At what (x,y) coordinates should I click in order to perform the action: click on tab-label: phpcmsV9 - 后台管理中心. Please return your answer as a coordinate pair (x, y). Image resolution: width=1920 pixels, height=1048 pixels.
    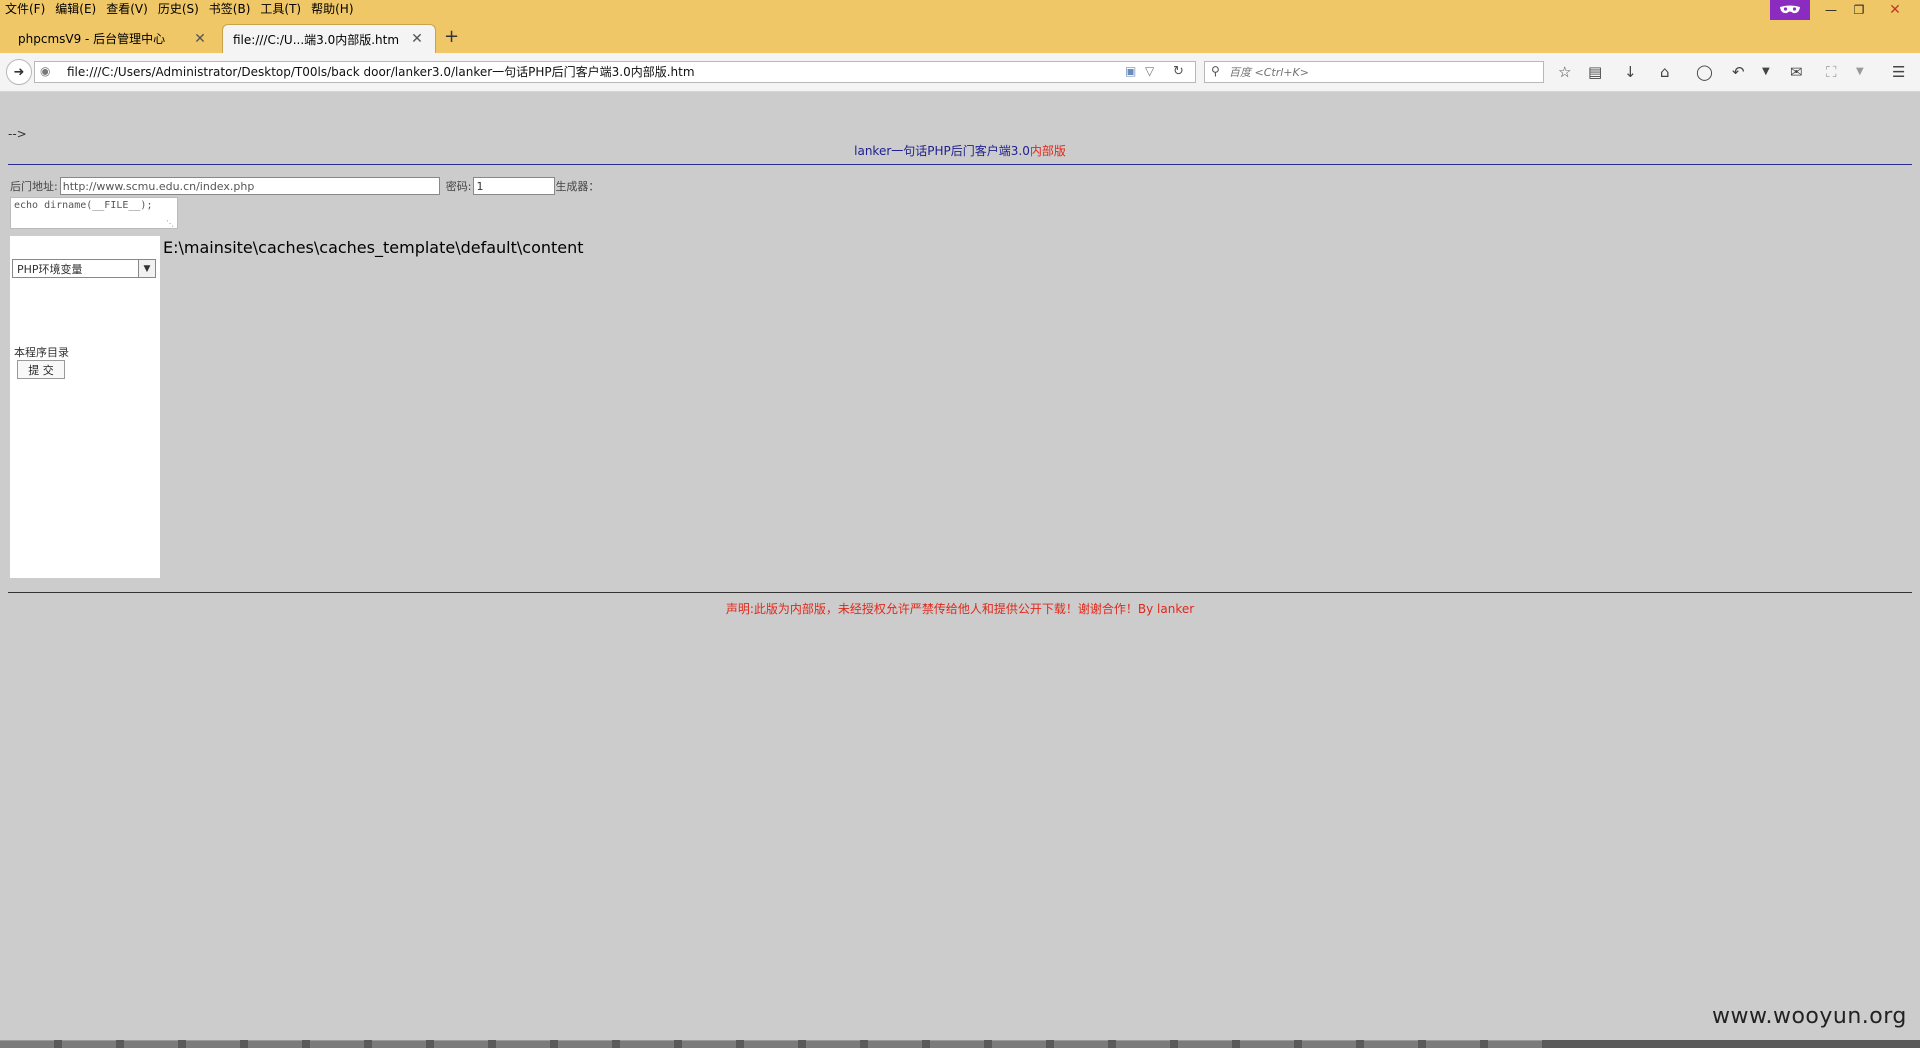
    Looking at the image, I should click on (92, 39).